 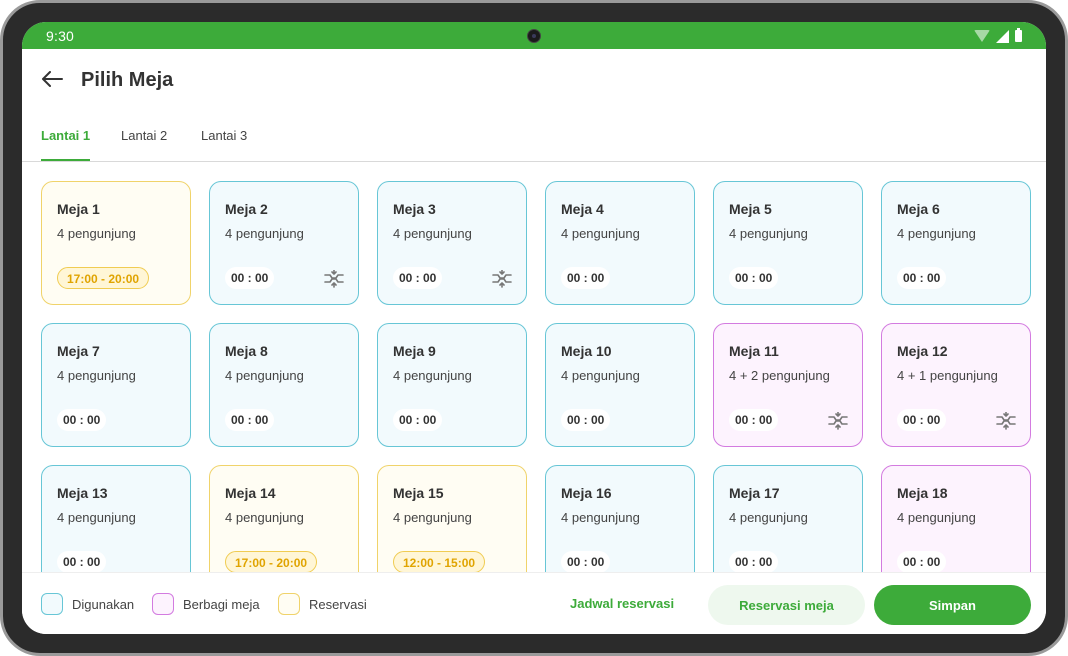 I want to click on table-card: Meja 15 4 pengunjung 12:00 - 15:00, so click(x=452, y=518).